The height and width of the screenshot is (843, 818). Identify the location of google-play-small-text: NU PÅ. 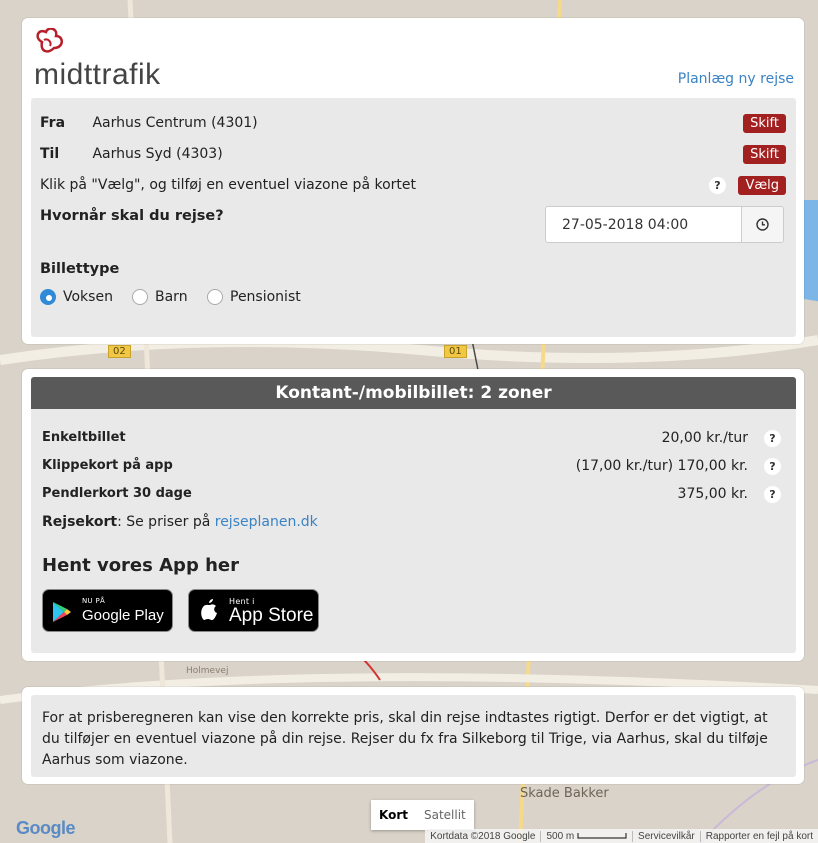
(94, 601).